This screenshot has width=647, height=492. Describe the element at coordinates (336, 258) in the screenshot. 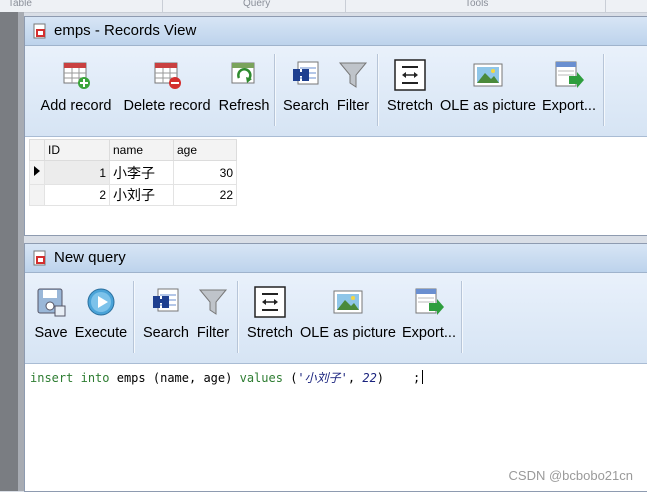

I see `query-window-titlebar: New query` at that location.